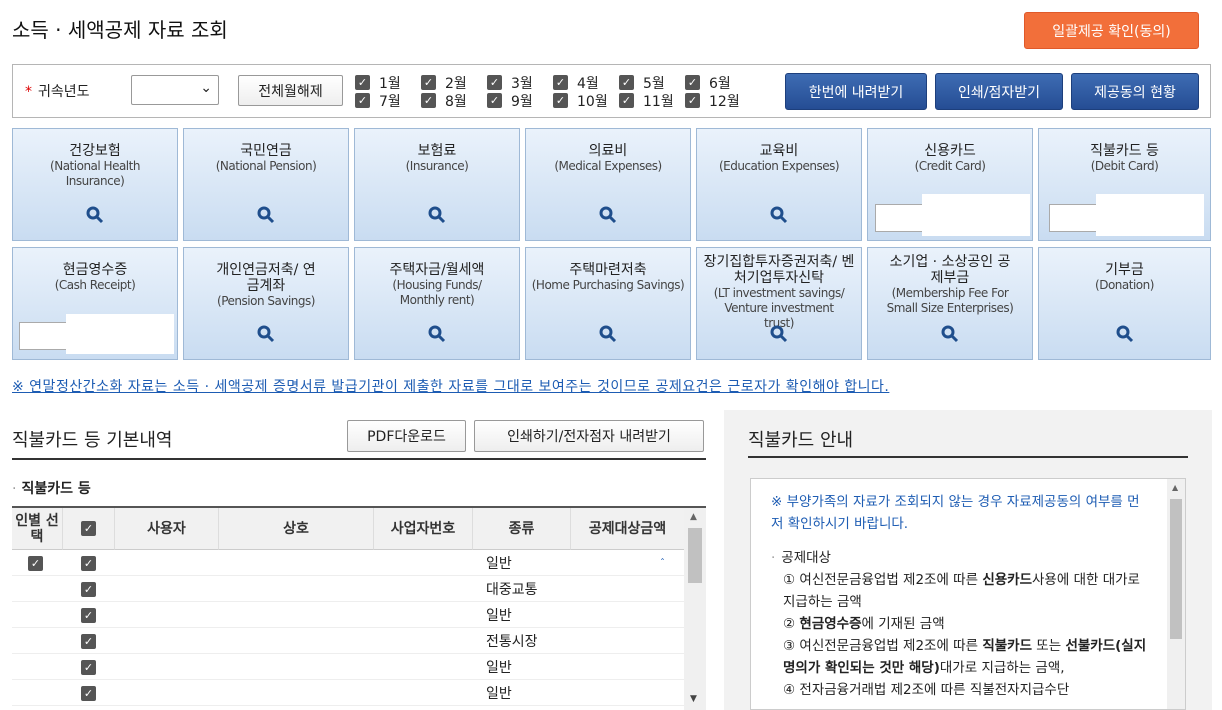 Image resolution: width=1222 pixels, height=710 pixels. What do you see at coordinates (779, 184) in the screenshot?
I see `tile-education-expenses: 교육비 (Education Expenses)` at bounding box center [779, 184].